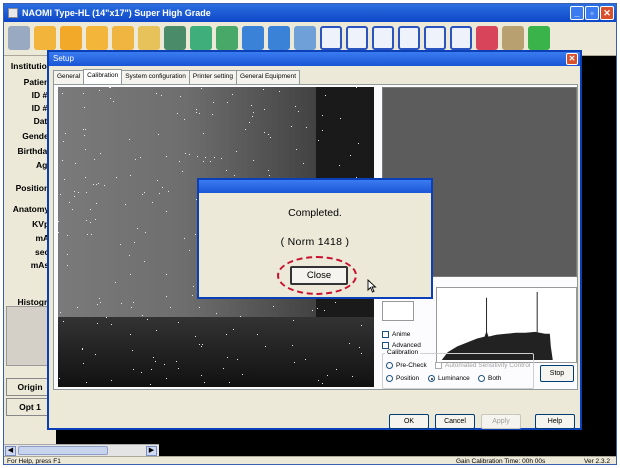 This screenshot has height=468, width=620. I want to click on position-radio: Position, so click(402, 378).